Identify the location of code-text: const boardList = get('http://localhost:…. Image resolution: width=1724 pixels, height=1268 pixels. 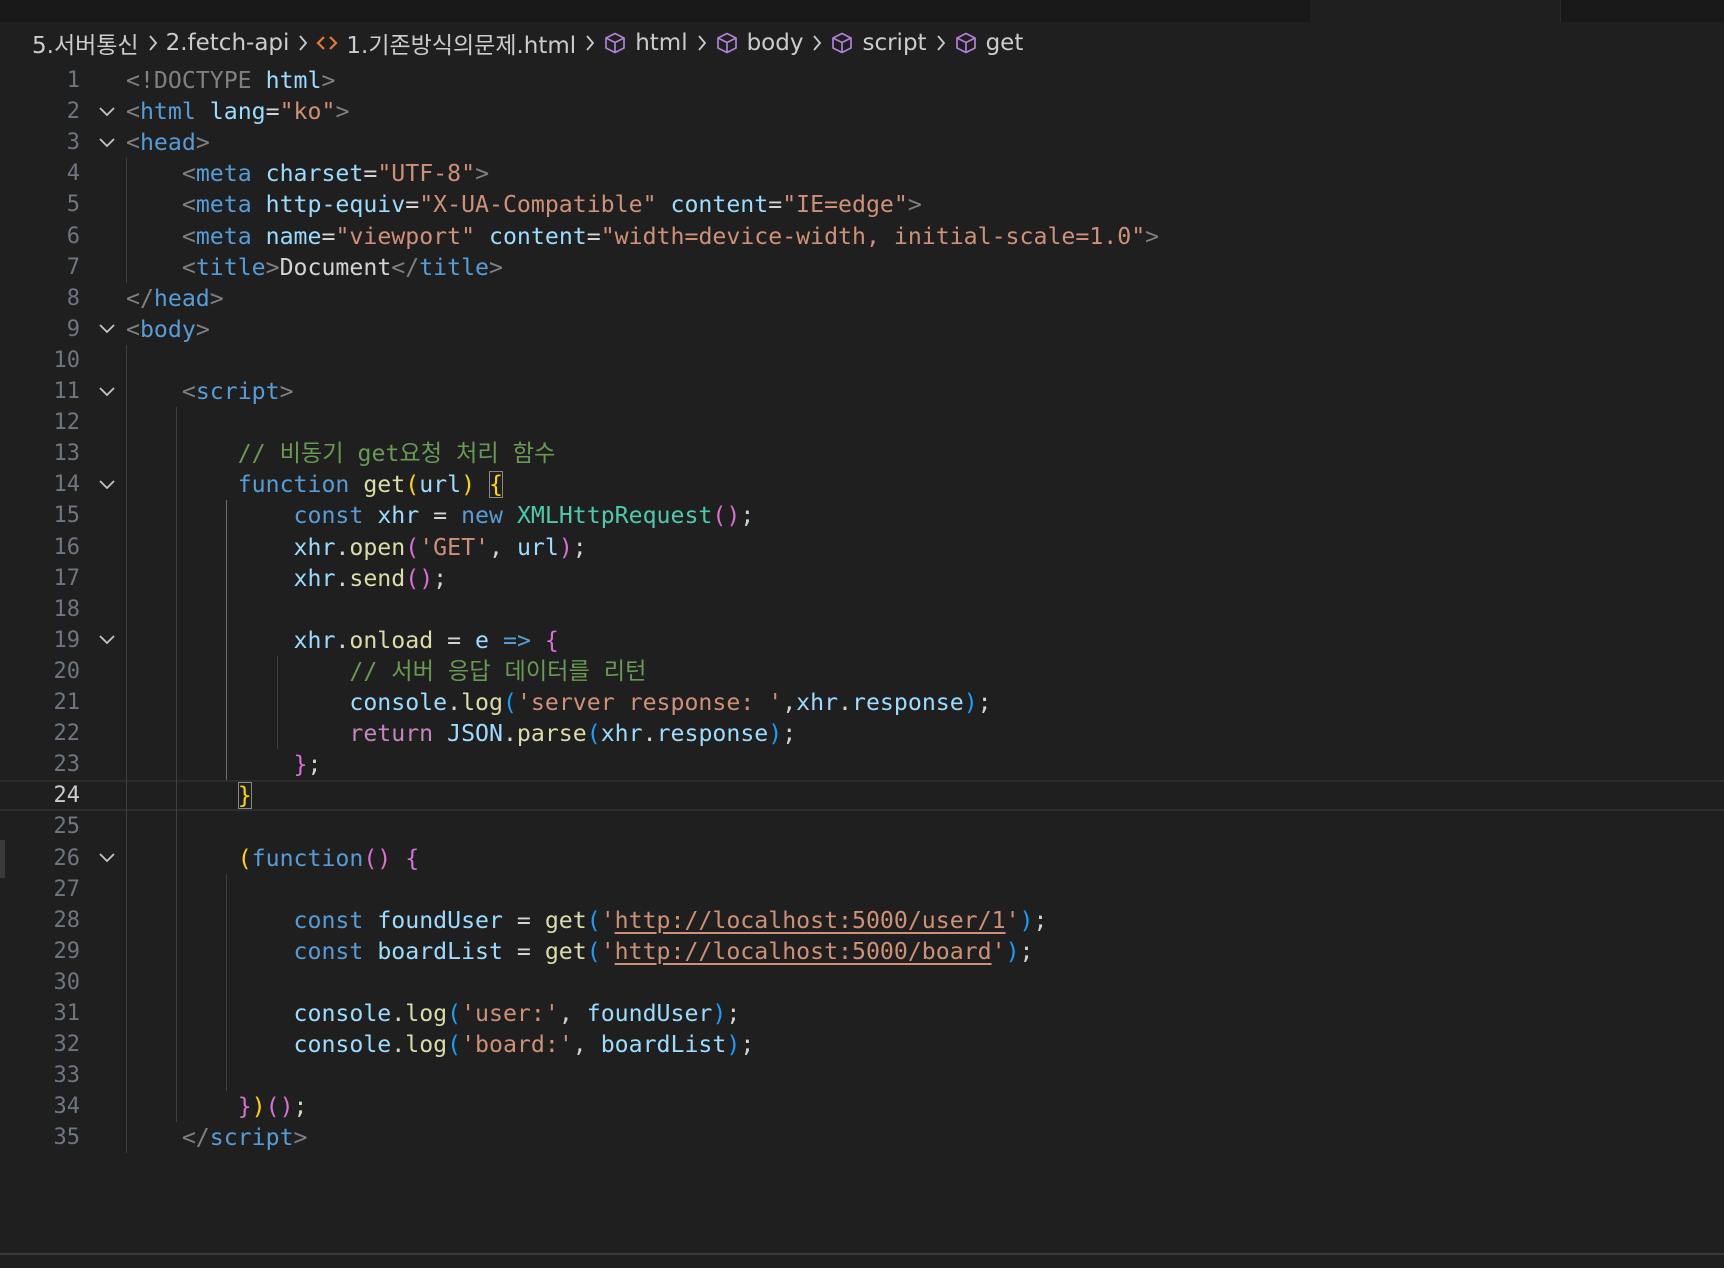
(580, 951).